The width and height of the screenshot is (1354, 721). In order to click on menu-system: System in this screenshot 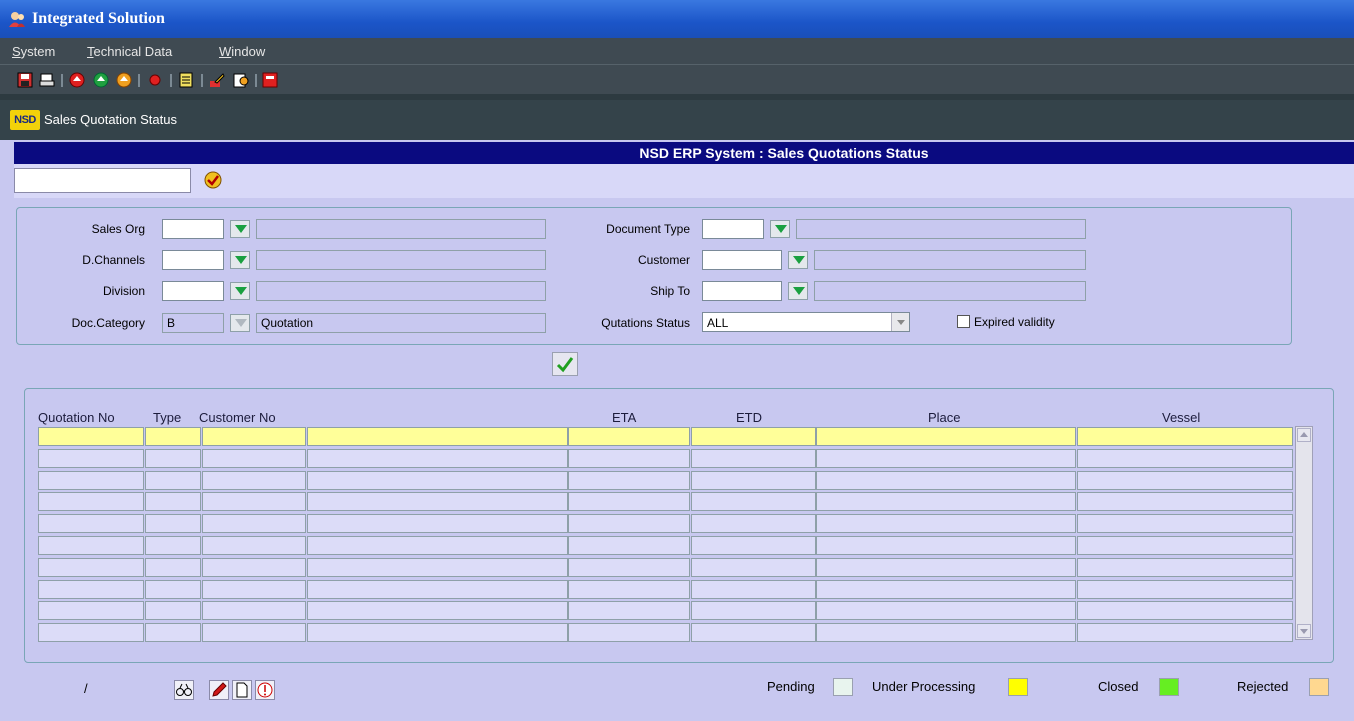, I will do `click(33, 51)`.